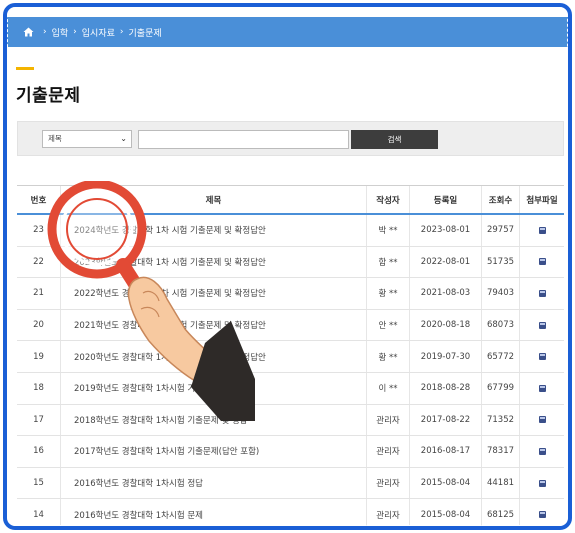 The height and width of the screenshot is (533, 575). I want to click on row-title-link: 2016학년도 경찰대학 1차시험 정답, so click(214, 483).